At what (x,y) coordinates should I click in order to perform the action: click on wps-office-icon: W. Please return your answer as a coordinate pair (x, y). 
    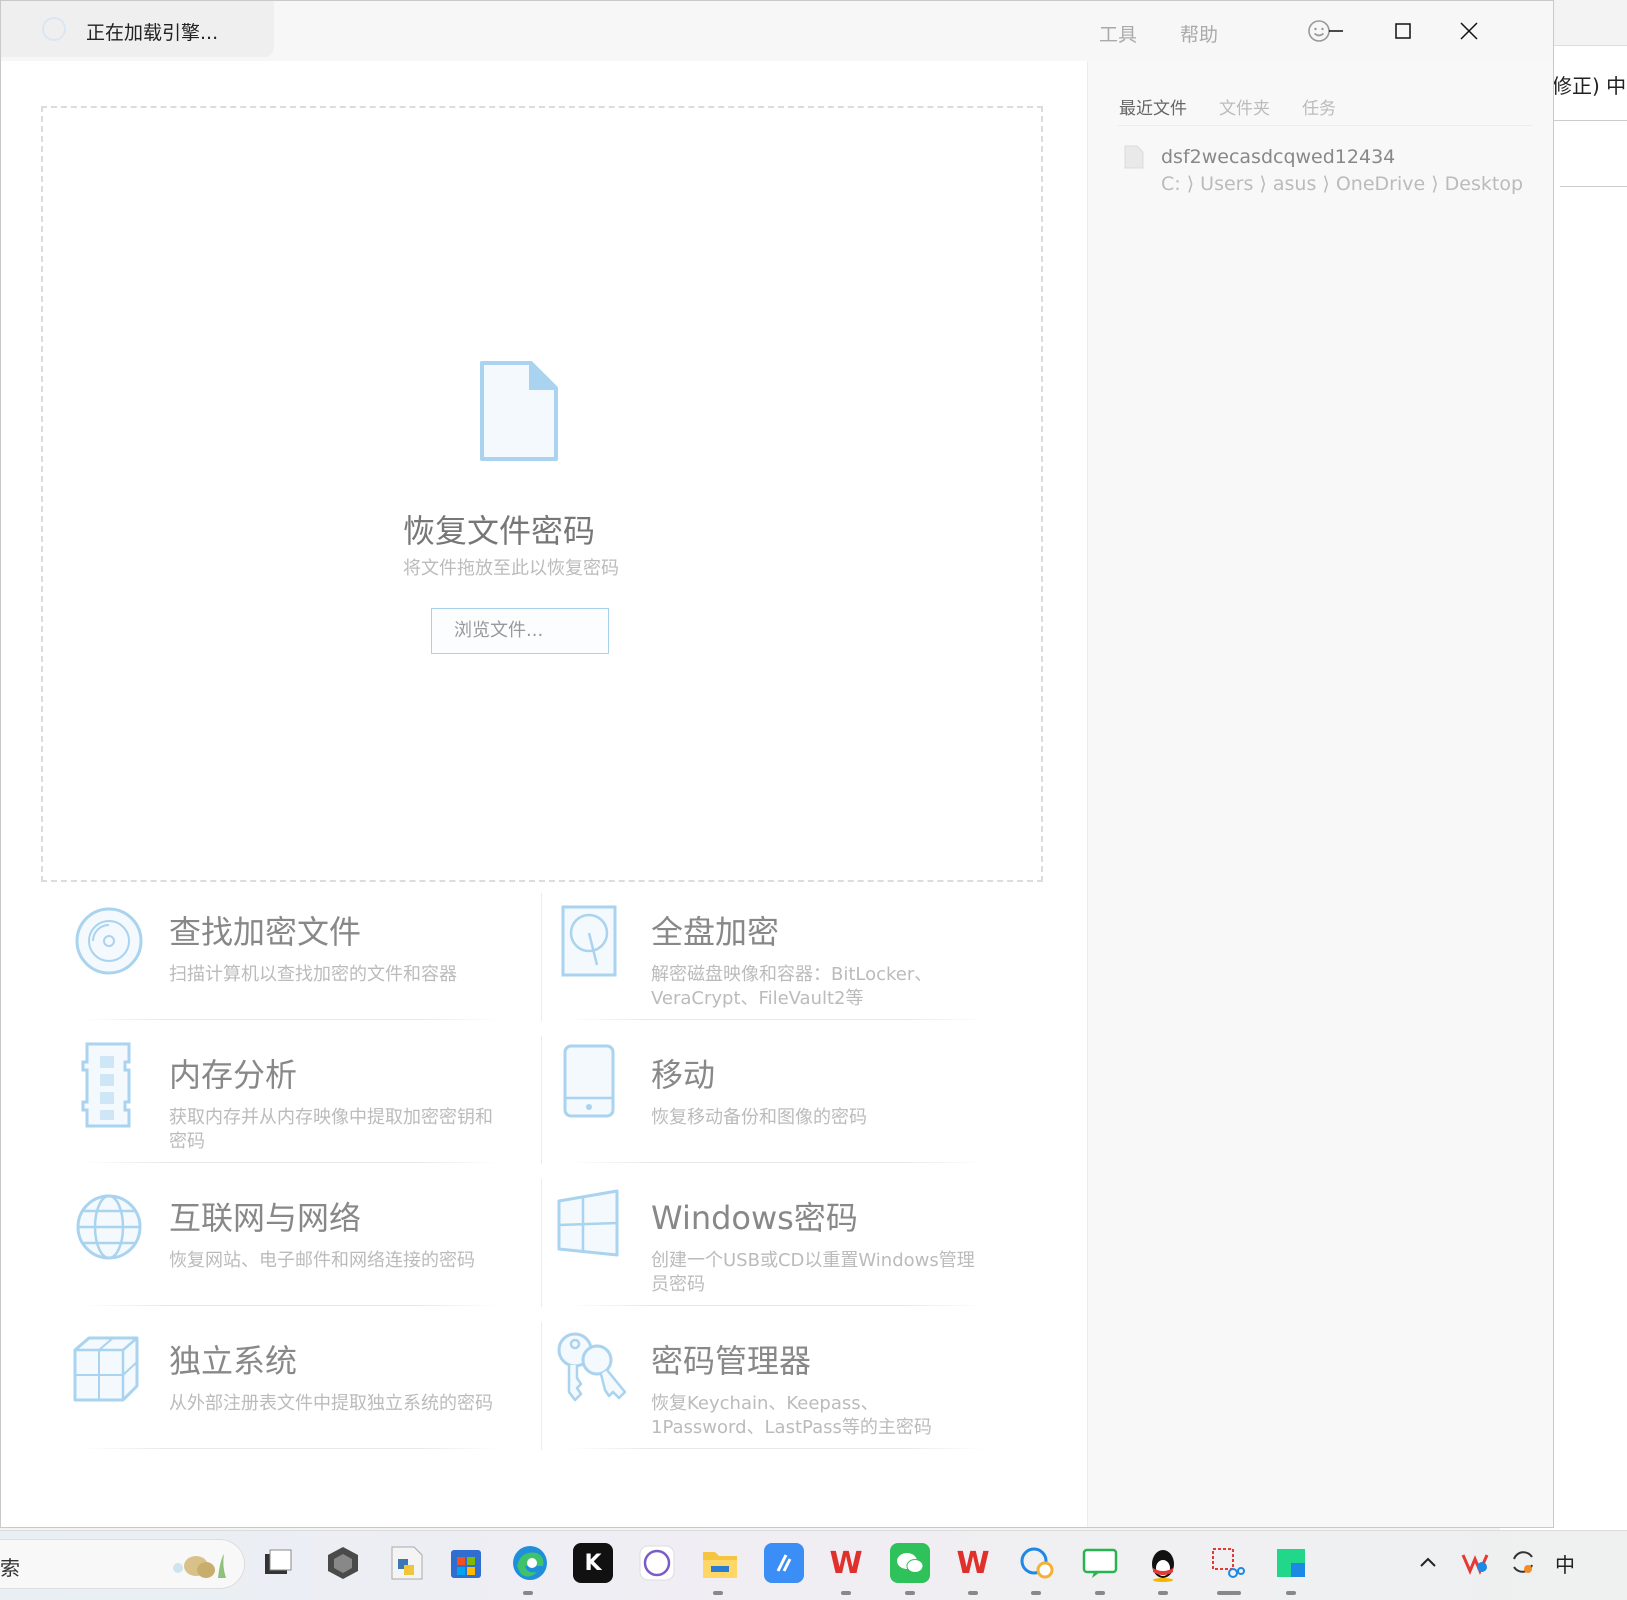
    Looking at the image, I should click on (846, 1563).